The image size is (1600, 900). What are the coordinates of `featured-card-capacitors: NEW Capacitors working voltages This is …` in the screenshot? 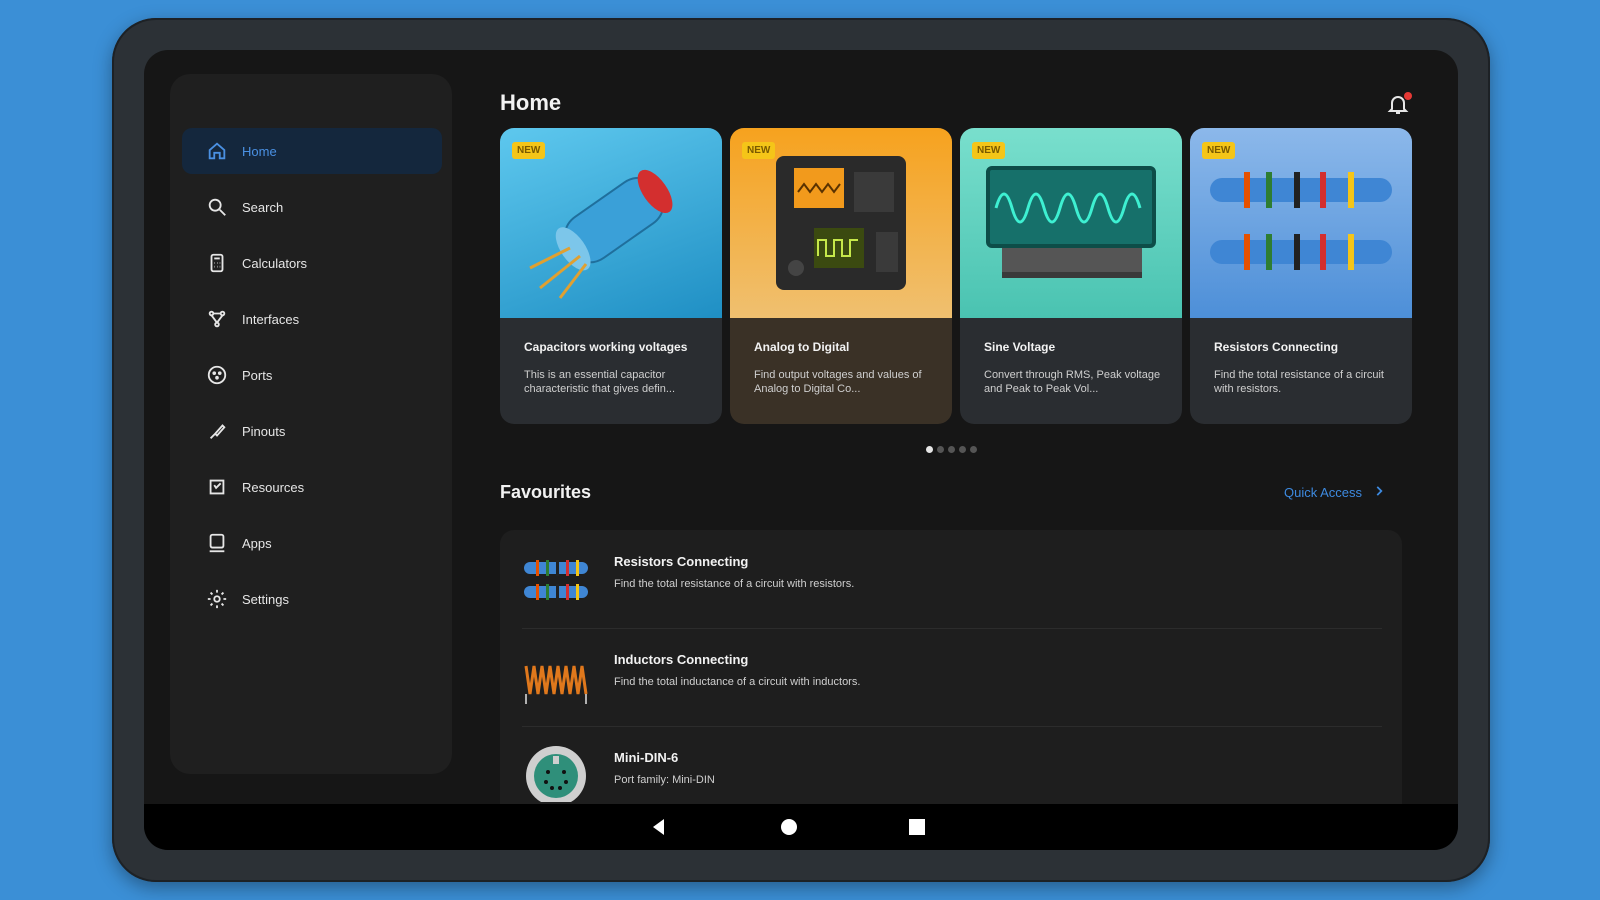 It's located at (611, 276).